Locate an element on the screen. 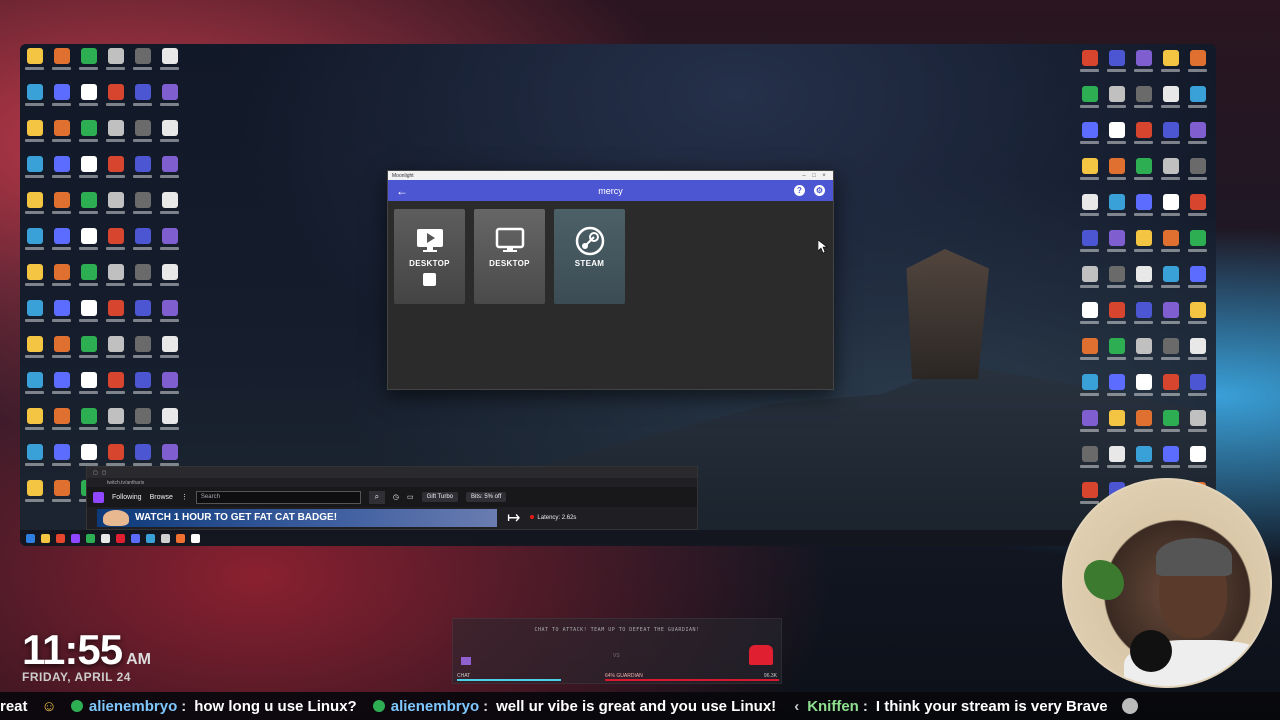 This screenshot has width=1280, height=720. search-input: Search is located at coordinates (278, 497).